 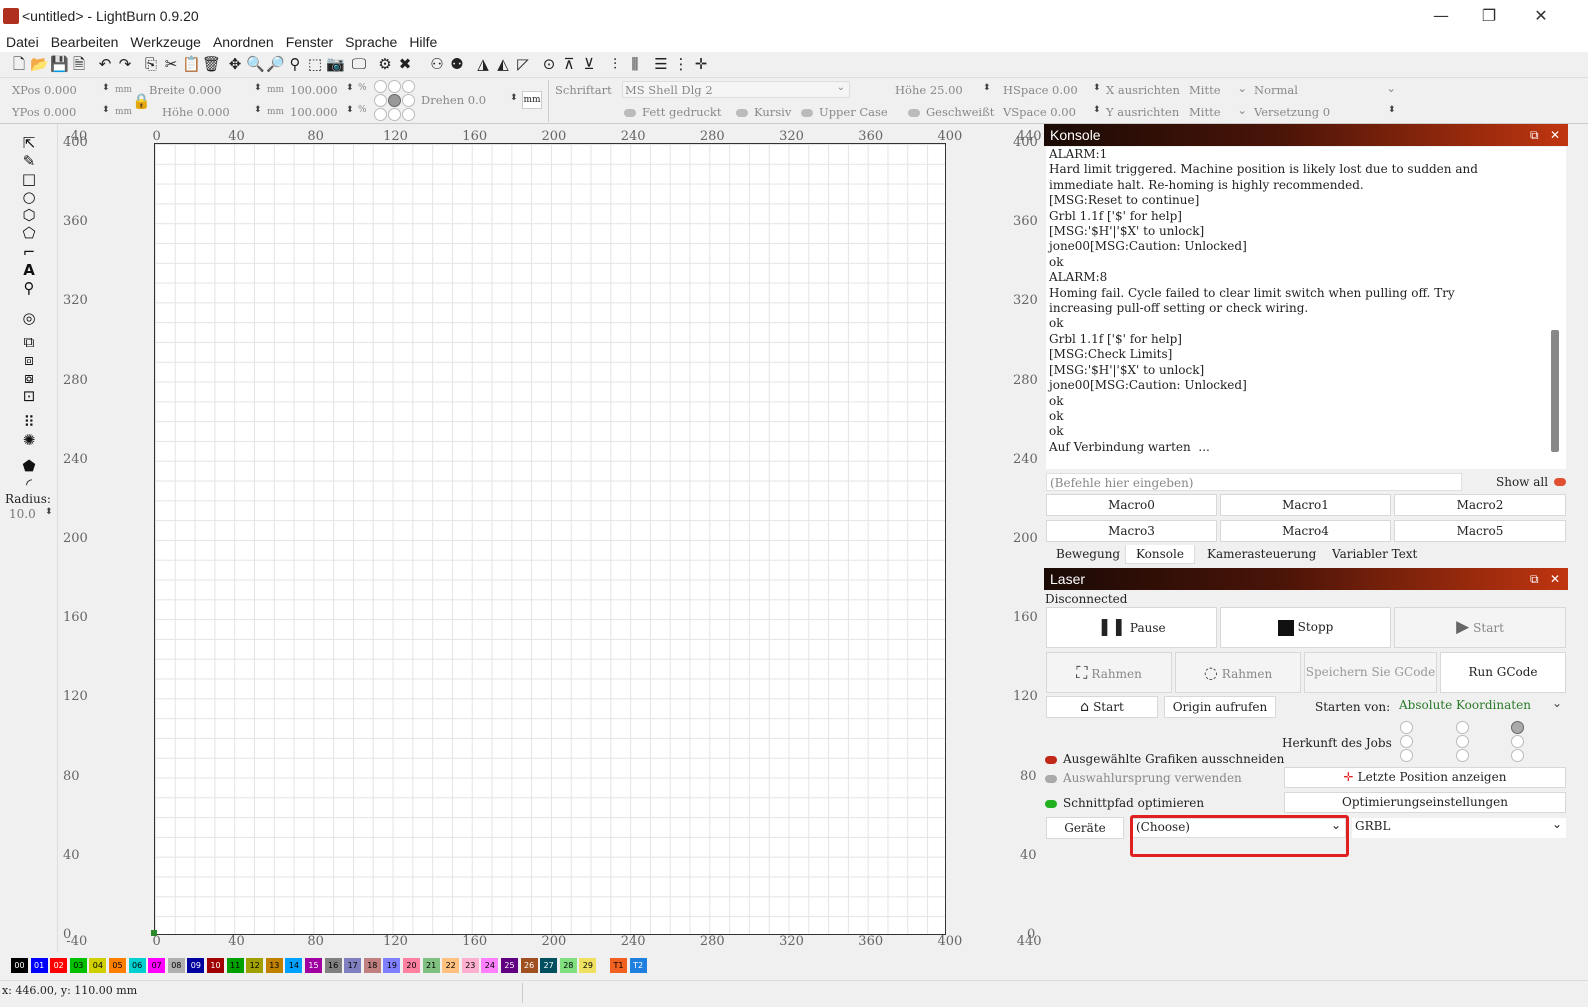 I want to click on menu-sprache: Sprache, so click(x=371, y=42).